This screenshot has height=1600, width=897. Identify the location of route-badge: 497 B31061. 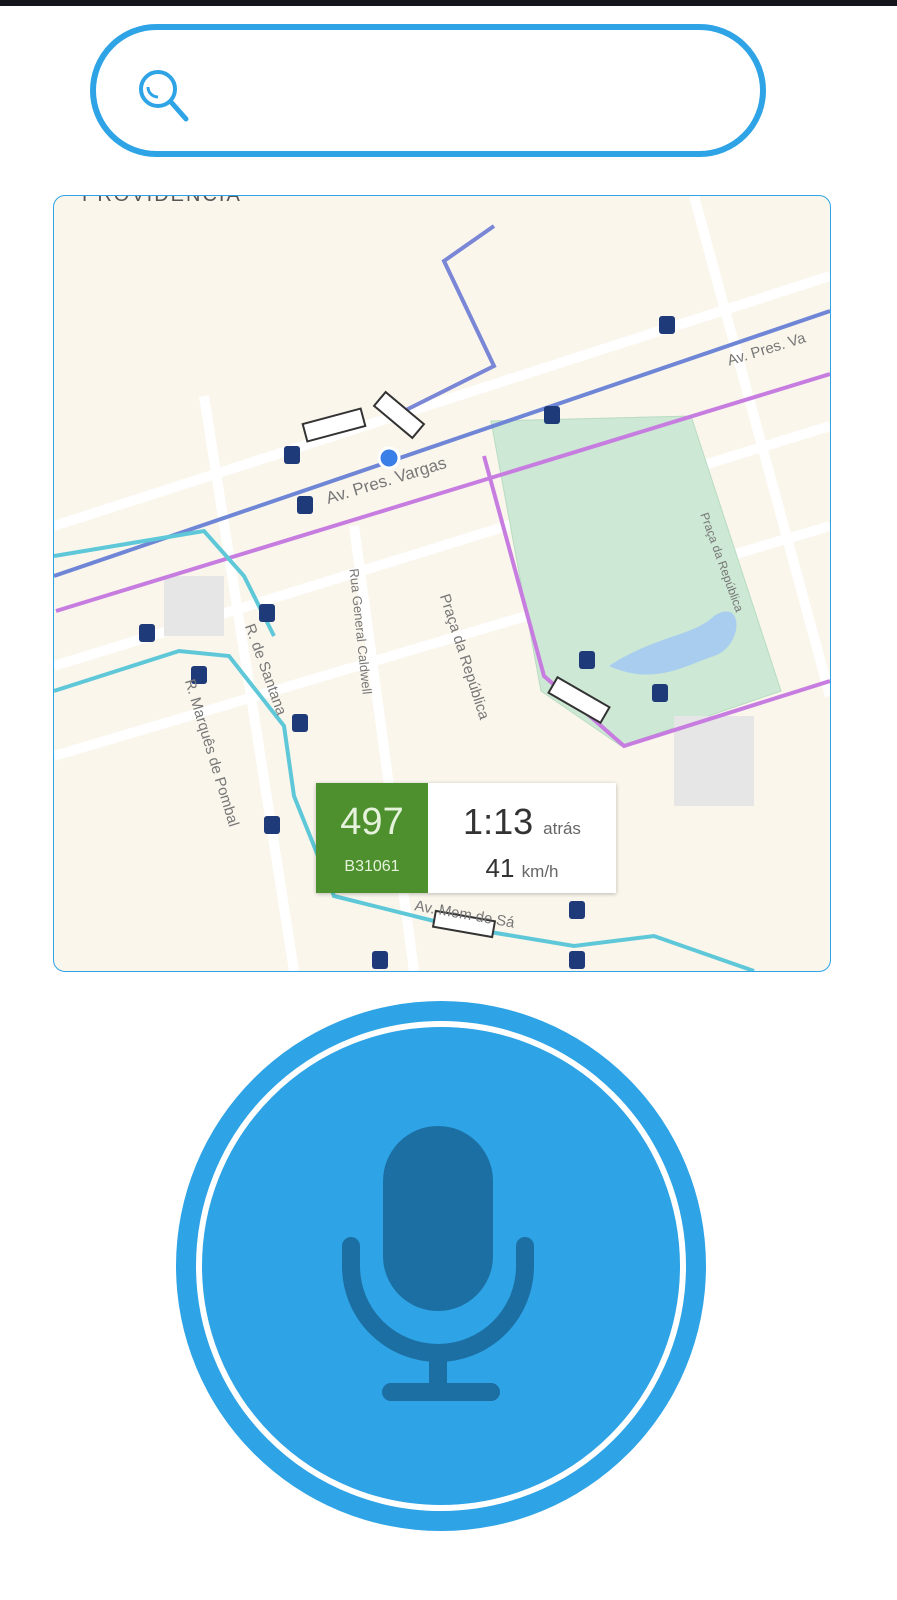
(372, 838).